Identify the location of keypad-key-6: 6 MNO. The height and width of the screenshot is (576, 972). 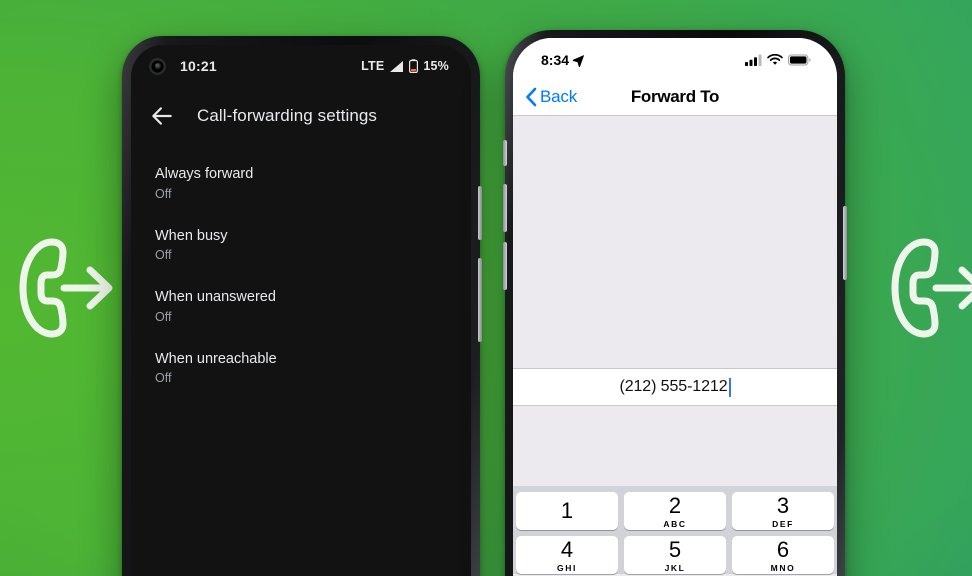
(783, 555).